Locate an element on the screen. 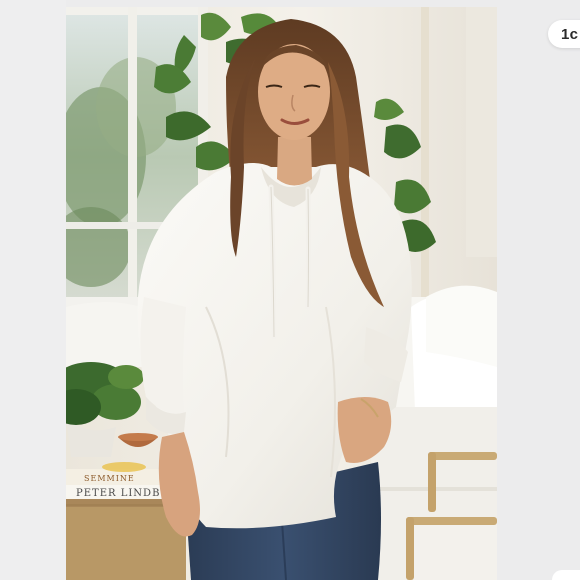  book-title-bottom: PETER LINDB is located at coordinates (118, 493).